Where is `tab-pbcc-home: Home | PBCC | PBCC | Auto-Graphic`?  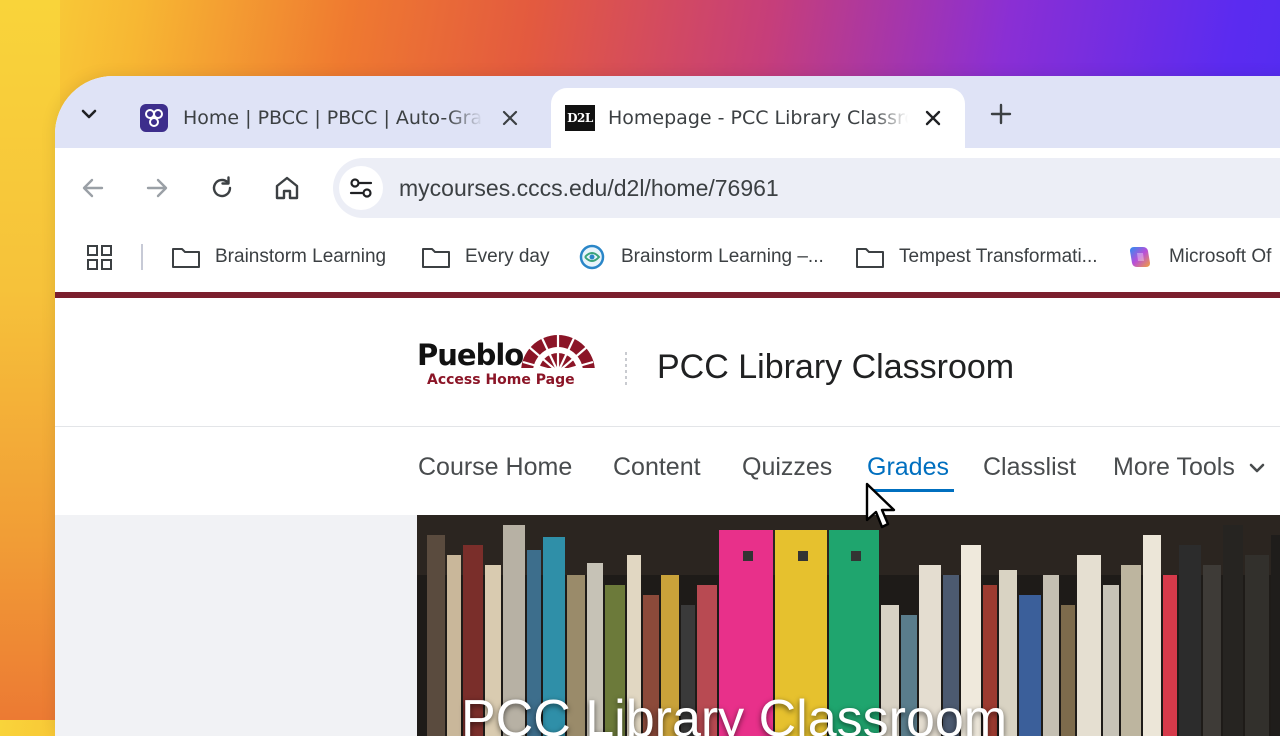
tab-pbcc-home: Home | PBCC | PBCC | Auto-Graphic is located at coordinates (337, 118).